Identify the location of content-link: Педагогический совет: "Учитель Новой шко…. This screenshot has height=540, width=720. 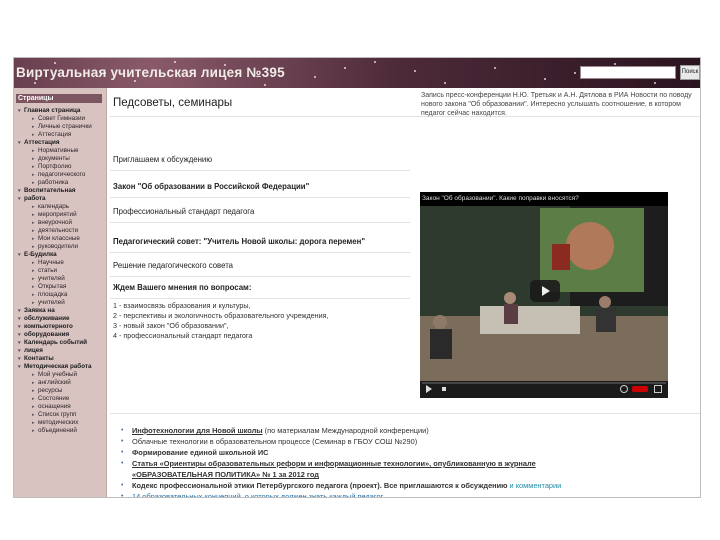
(239, 241).